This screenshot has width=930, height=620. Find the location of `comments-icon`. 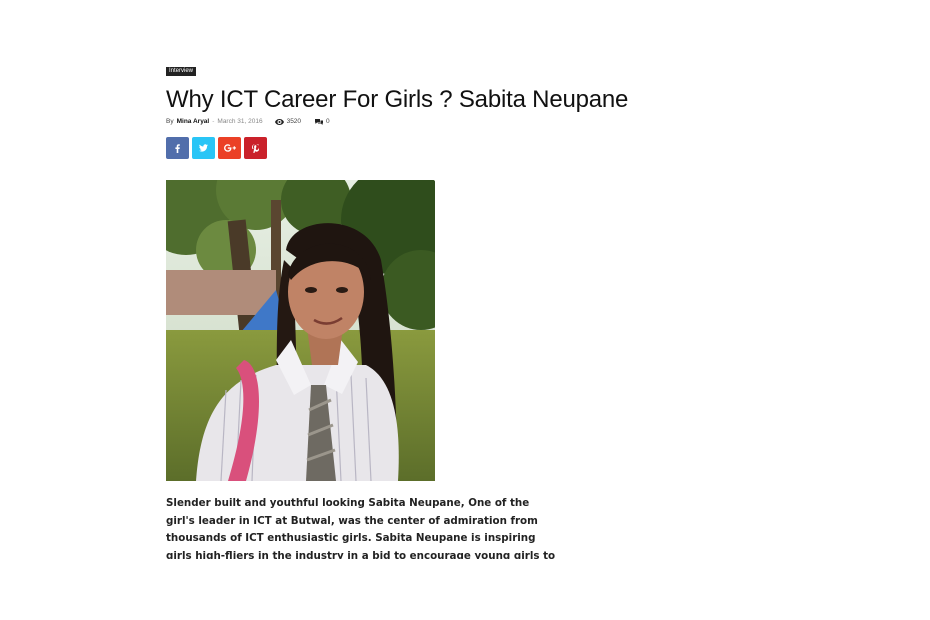

comments-icon is located at coordinates (319, 122).